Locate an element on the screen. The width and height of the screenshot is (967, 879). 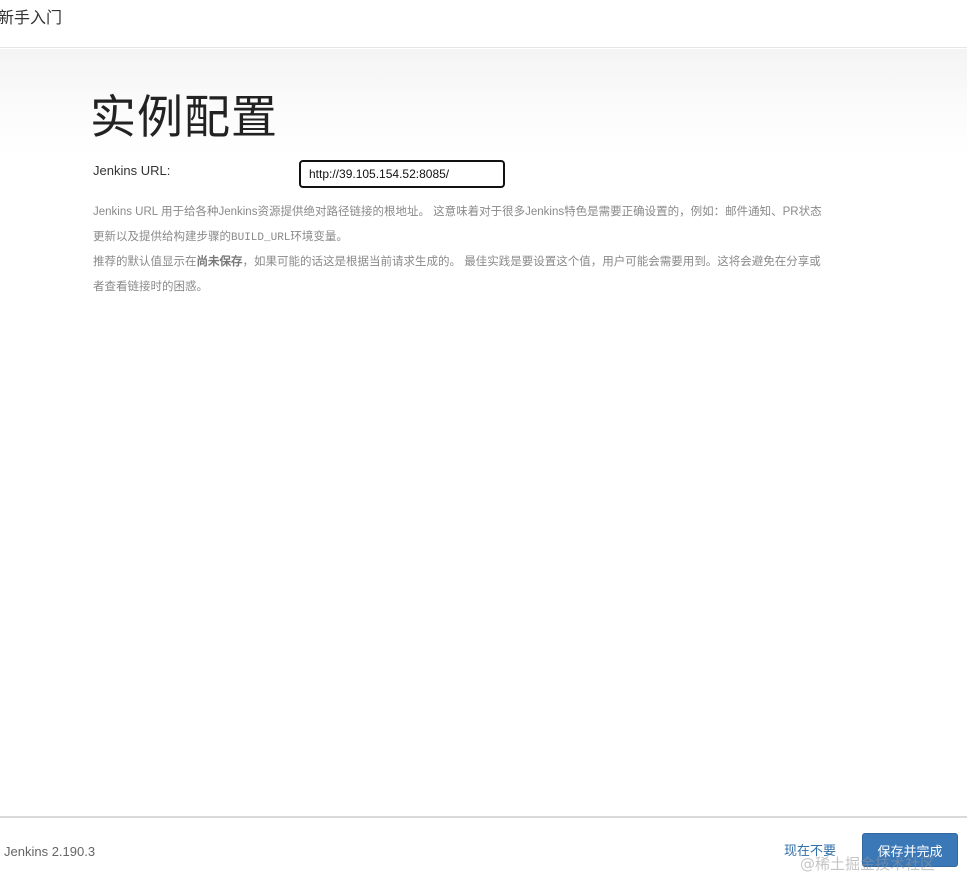
top-header: 新手入门 is located at coordinates (483, 24).